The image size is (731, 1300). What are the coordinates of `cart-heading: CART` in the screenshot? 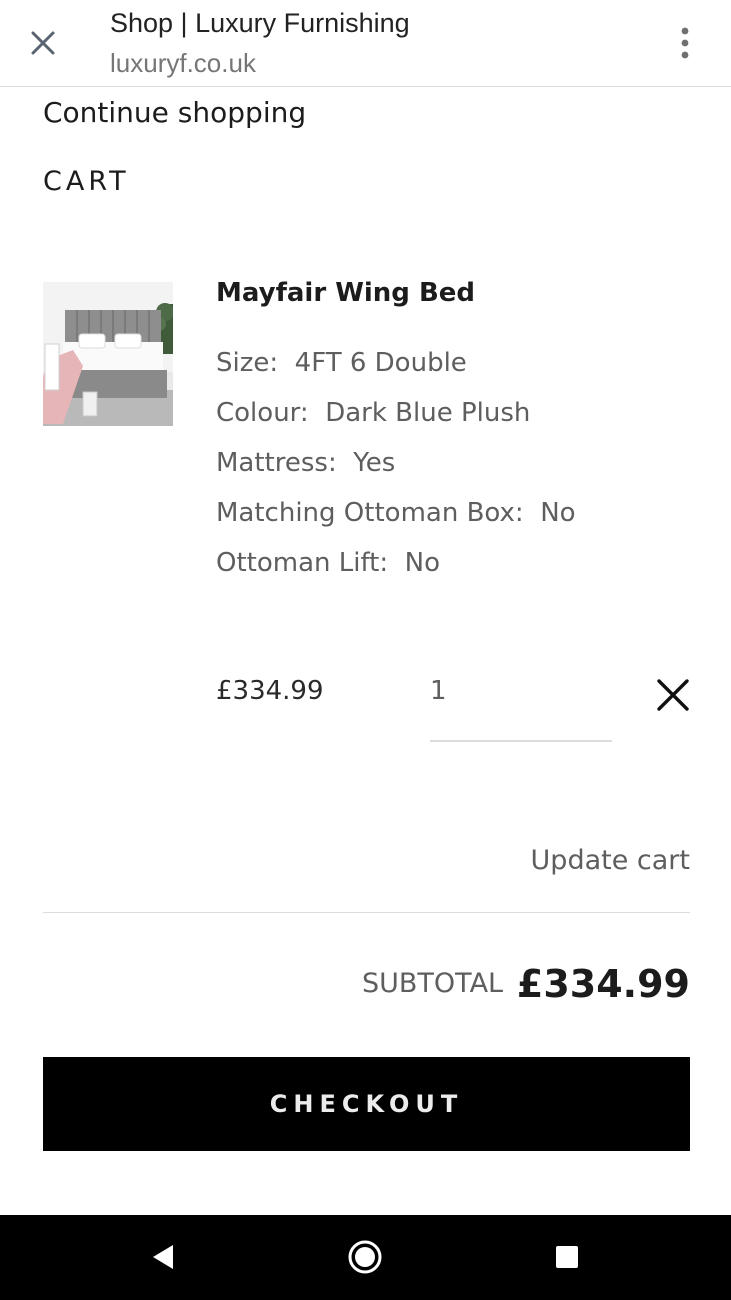 It's located at (86, 181).